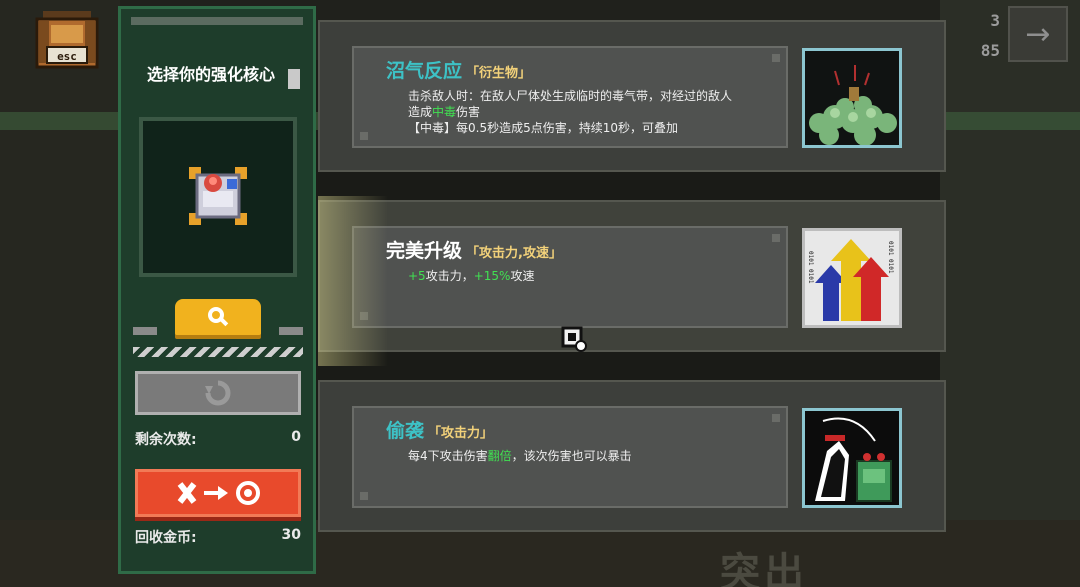 This screenshot has height=587, width=1080. I want to click on option-tag: 「攻击力,攻速」, so click(514, 253).